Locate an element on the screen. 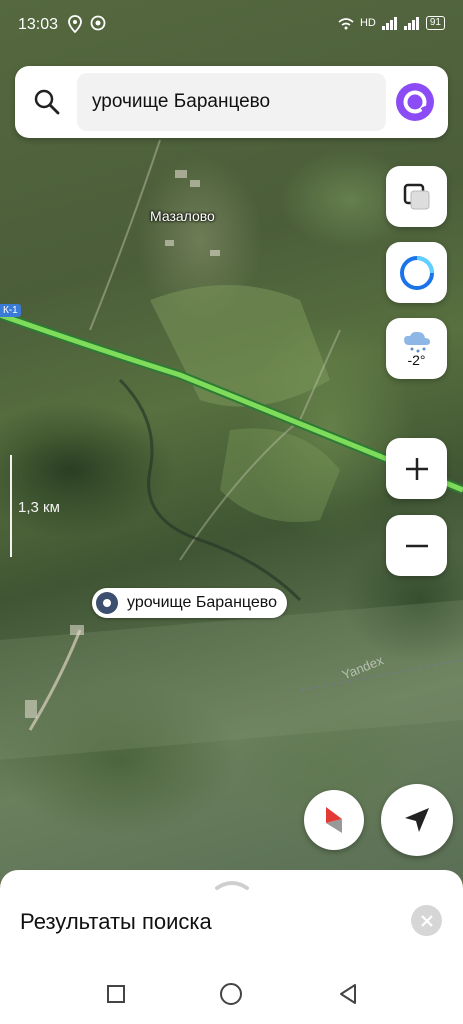 Image resolution: width=463 pixels, height=1024 pixels. record-icon is located at coordinates (98, 23).